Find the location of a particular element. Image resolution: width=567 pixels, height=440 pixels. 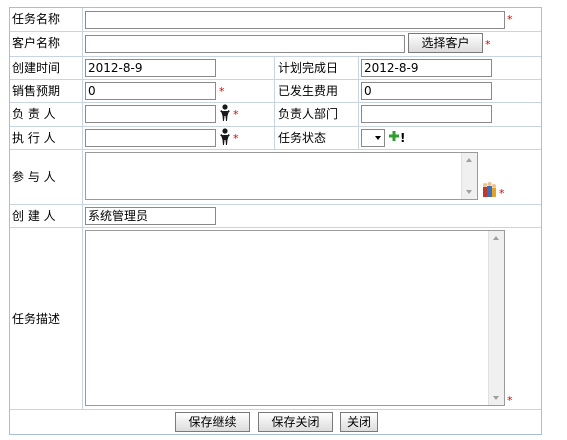

alert-icon: ! is located at coordinates (403, 138).